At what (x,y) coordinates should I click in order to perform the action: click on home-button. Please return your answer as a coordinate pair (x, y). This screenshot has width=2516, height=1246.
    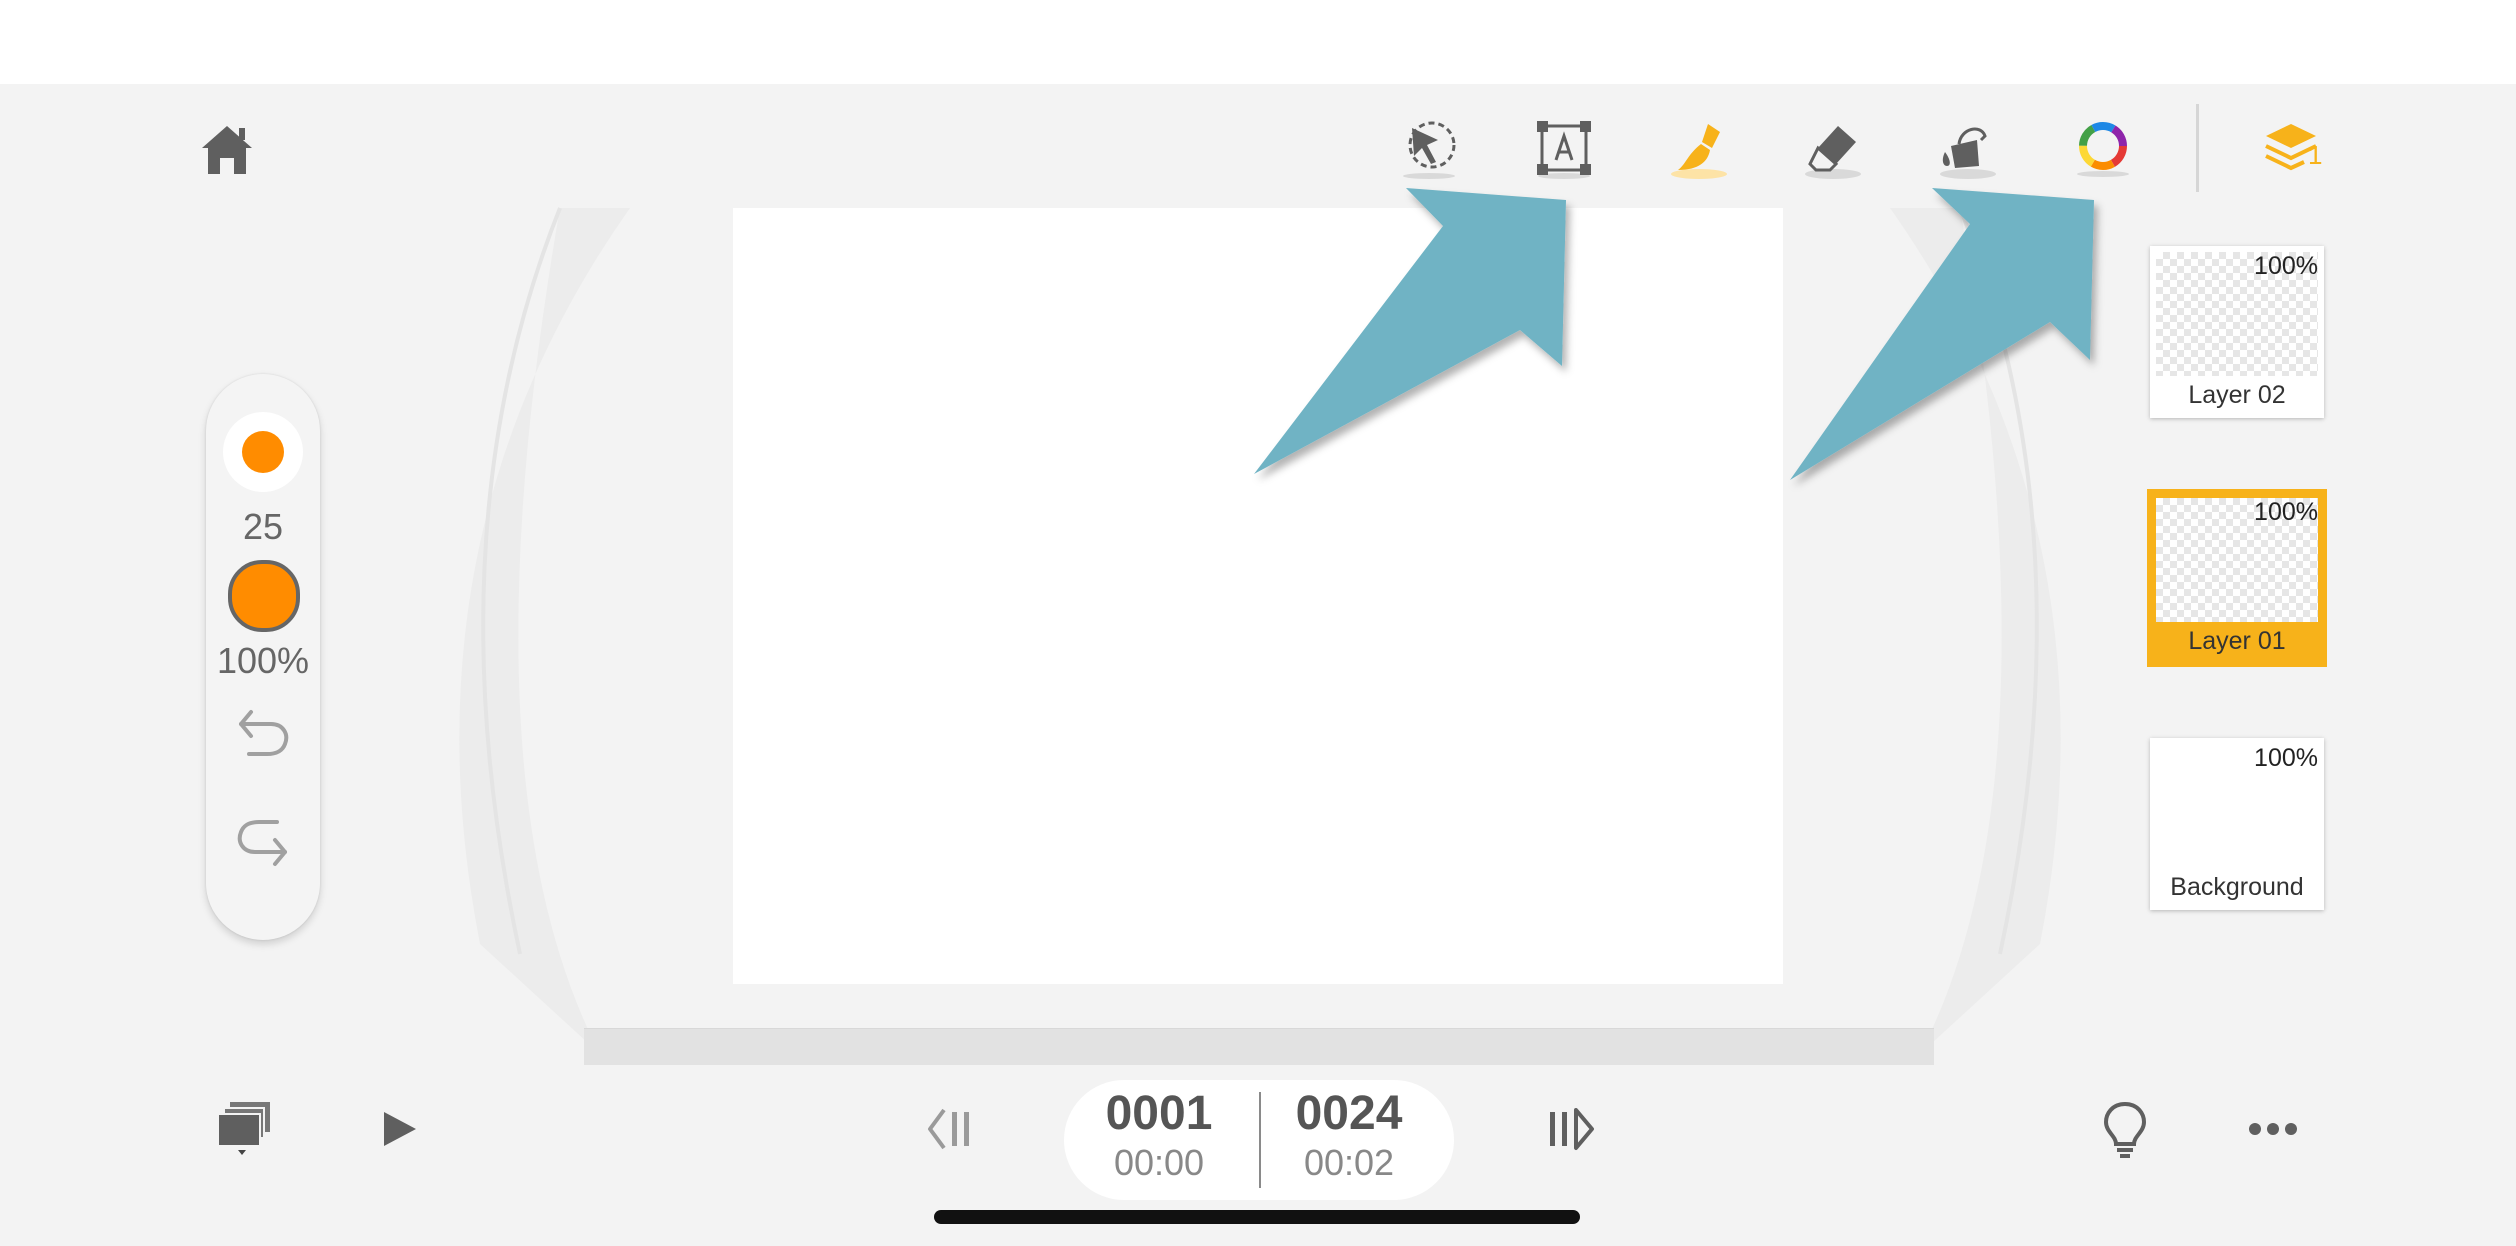
    Looking at the image, I should click on (227, 149).